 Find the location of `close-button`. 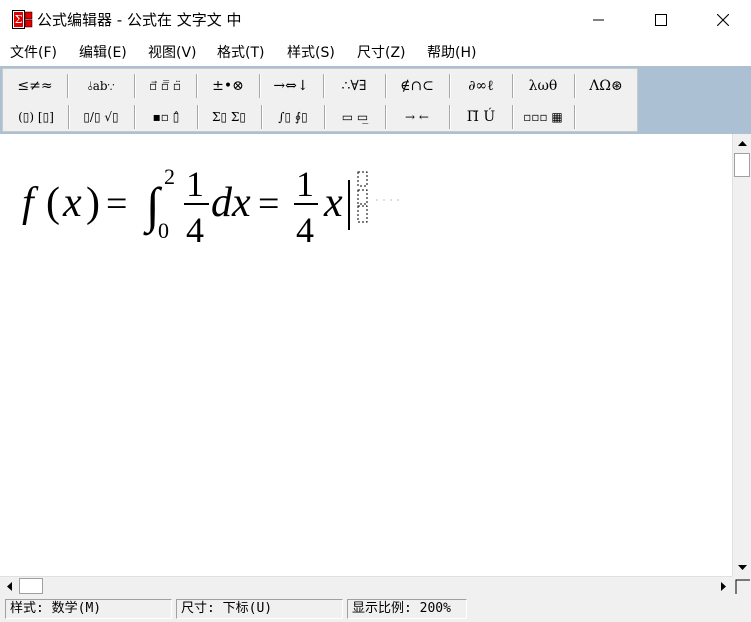

close-button is located at coordinates (723, 20).